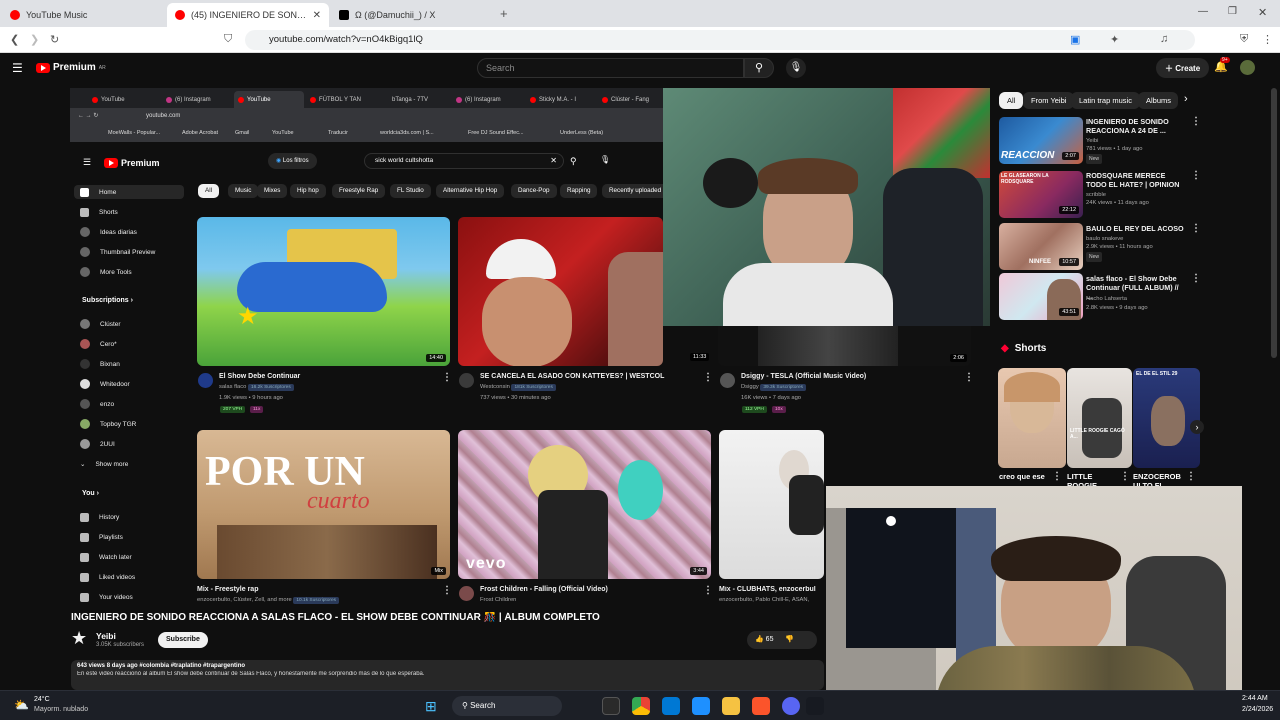 Image resolution: width=1280 pixels, height=720 pixels. What do you see at coordinates (1032, 418) in the screenshot?
I see `short-thumbnail` at bounding box center [1032, 418].